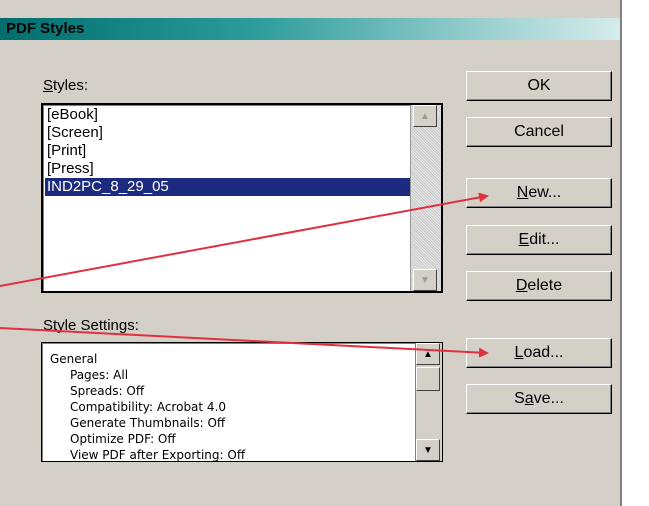 The image size is (649, 506). What do you see at coordinates (428, 402) in the screenshot?
I see `settings-scrollbar: ▲ ▼` at bounding box center [428, 402].